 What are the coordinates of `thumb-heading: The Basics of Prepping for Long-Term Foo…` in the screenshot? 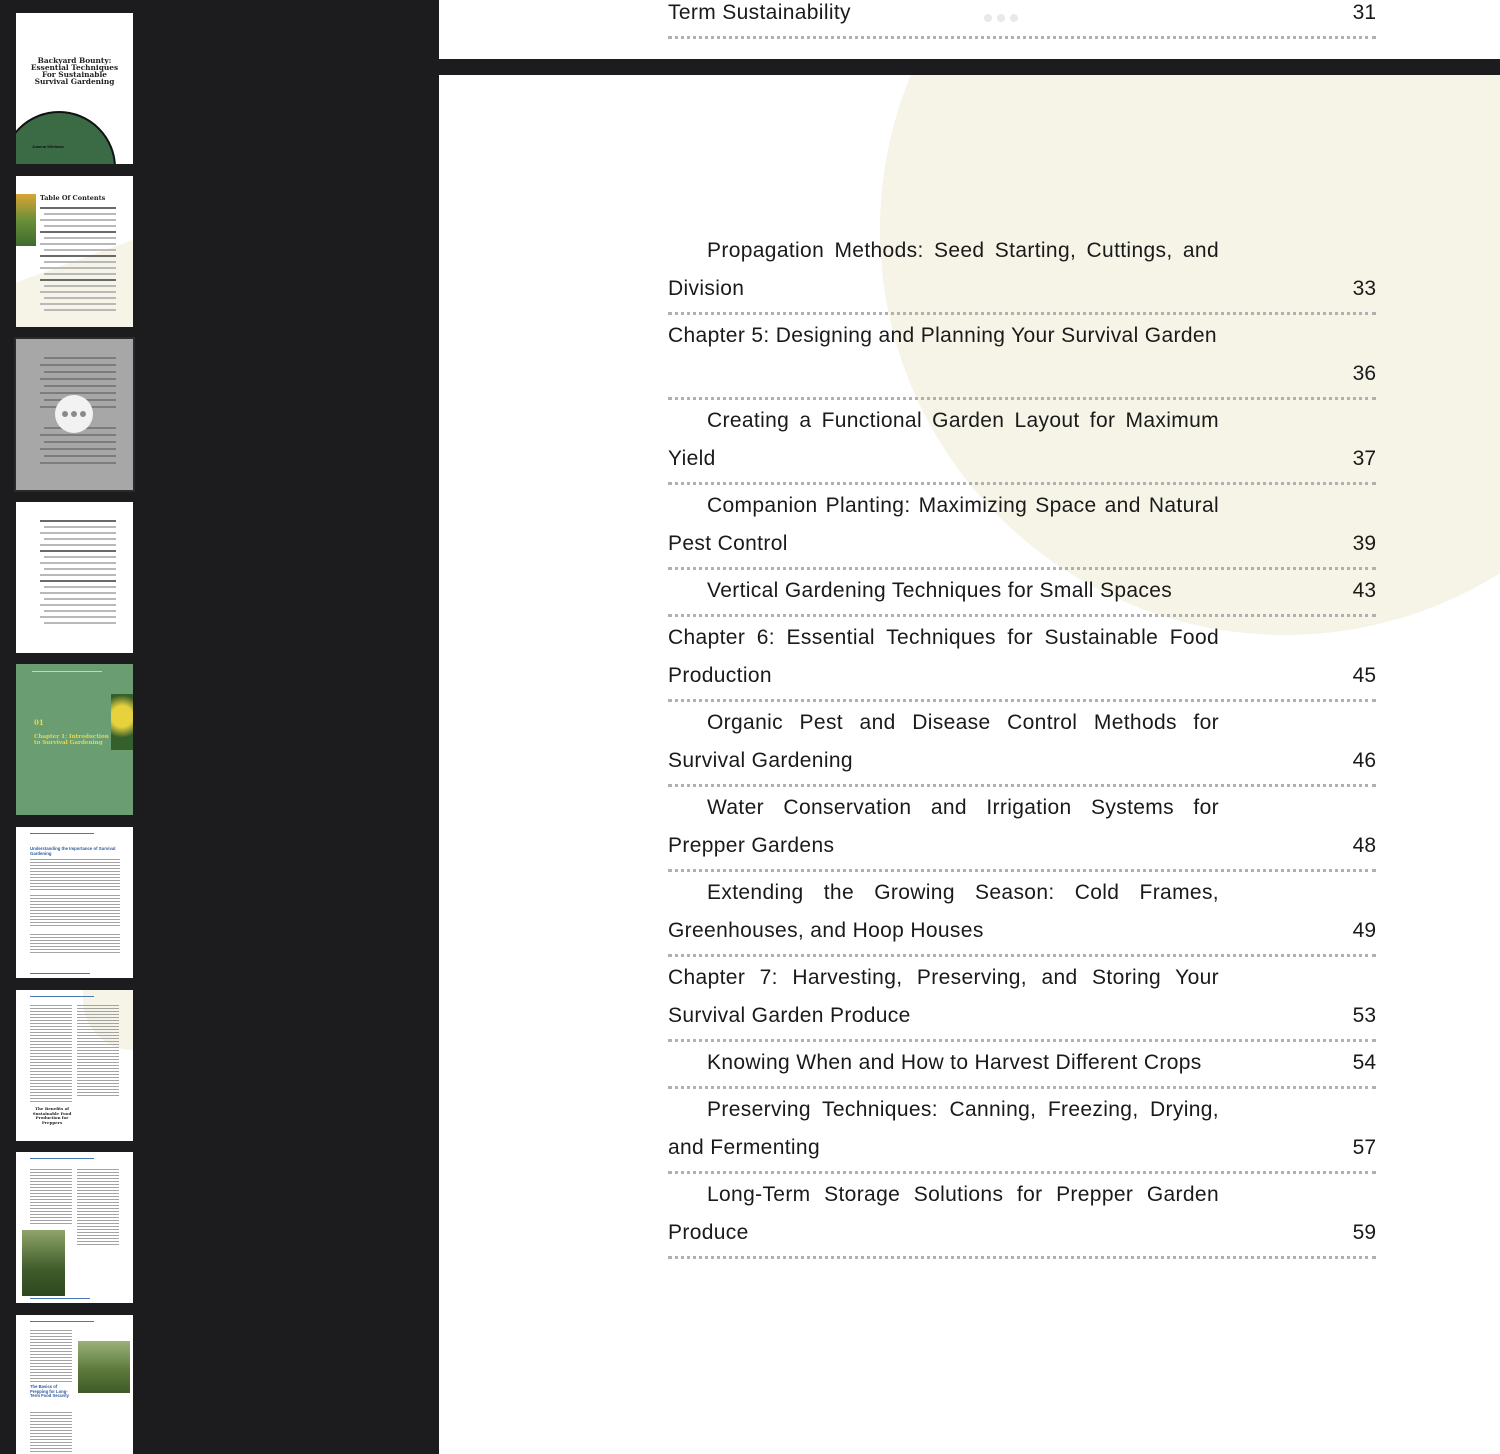 It's located at (50, 1391).